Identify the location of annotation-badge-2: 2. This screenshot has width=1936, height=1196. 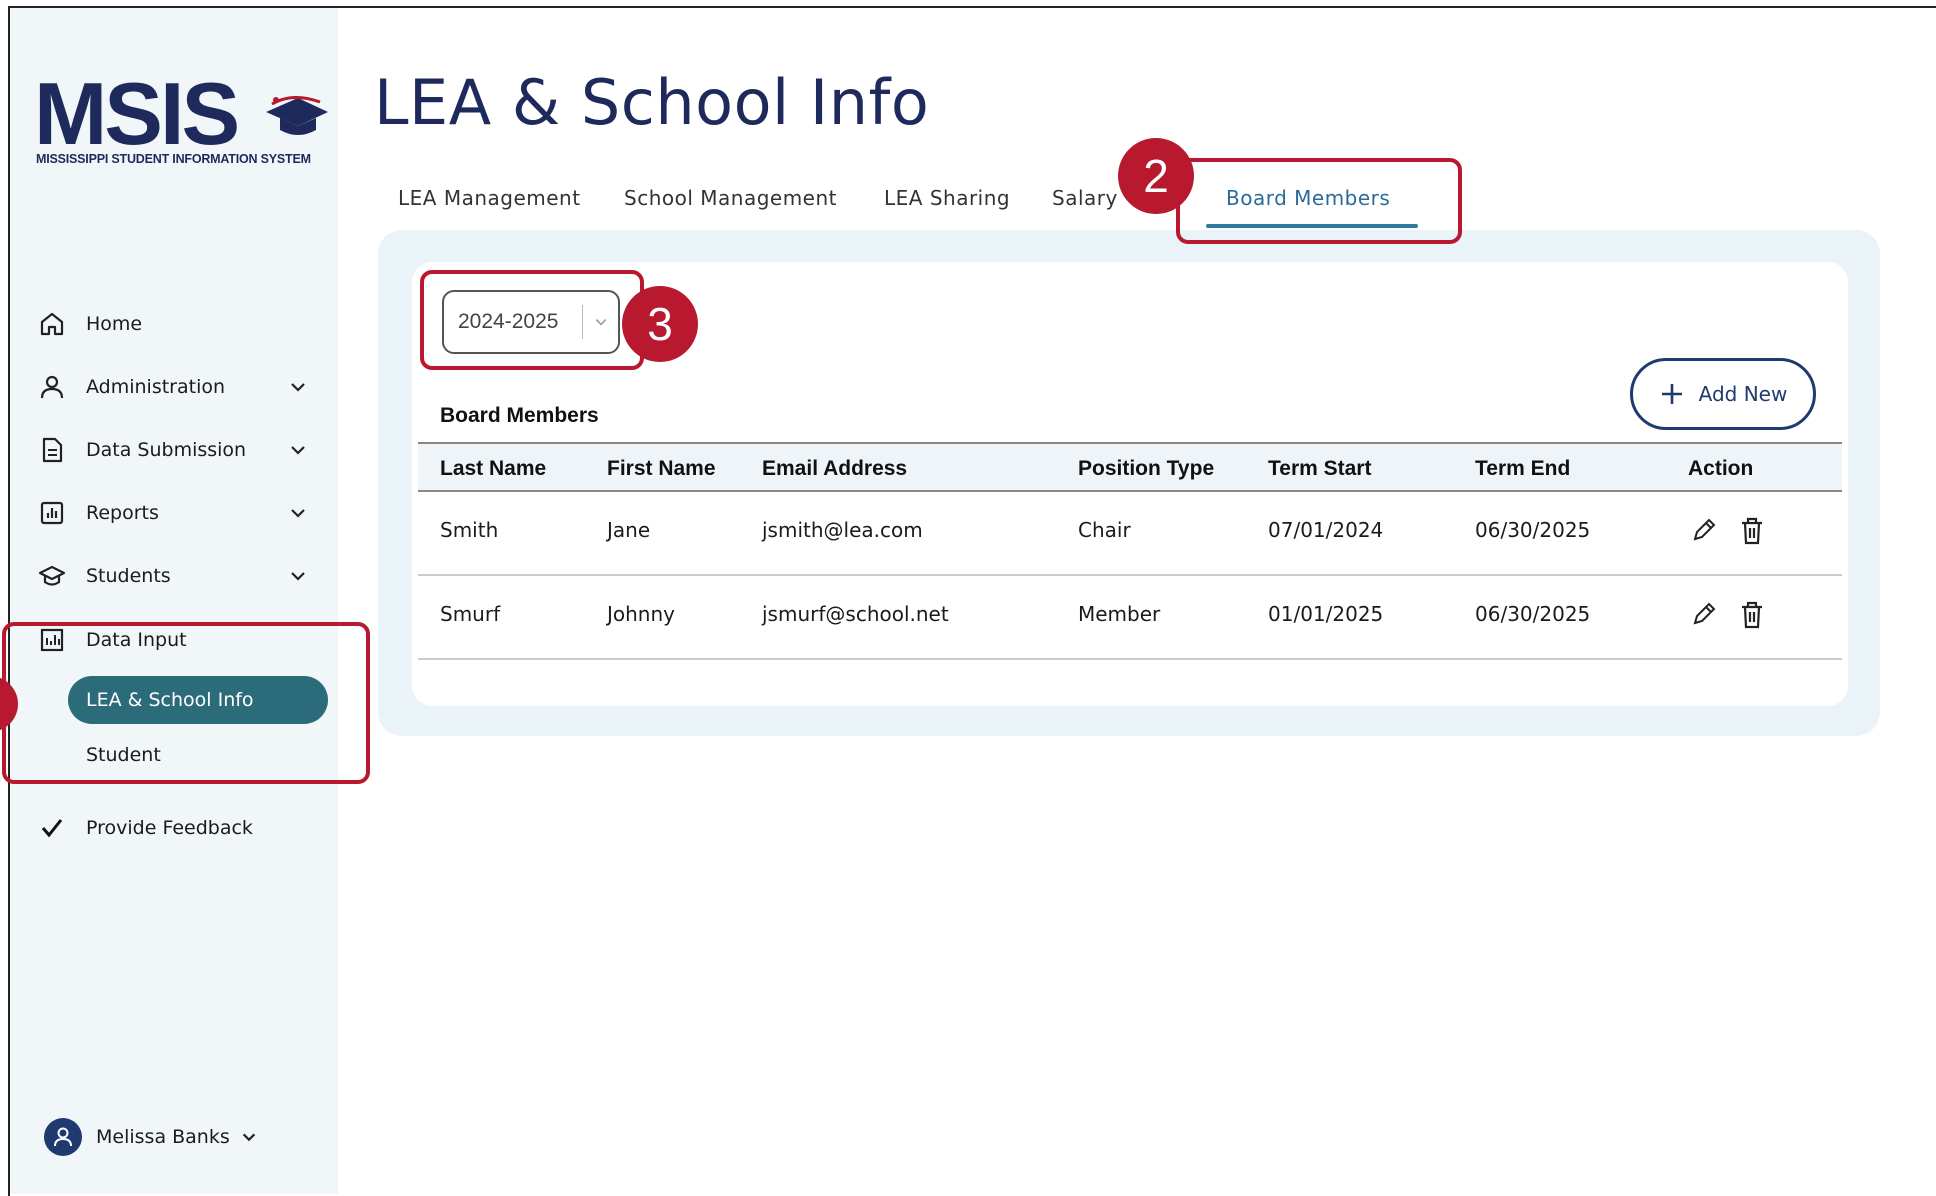
(1156, 176).